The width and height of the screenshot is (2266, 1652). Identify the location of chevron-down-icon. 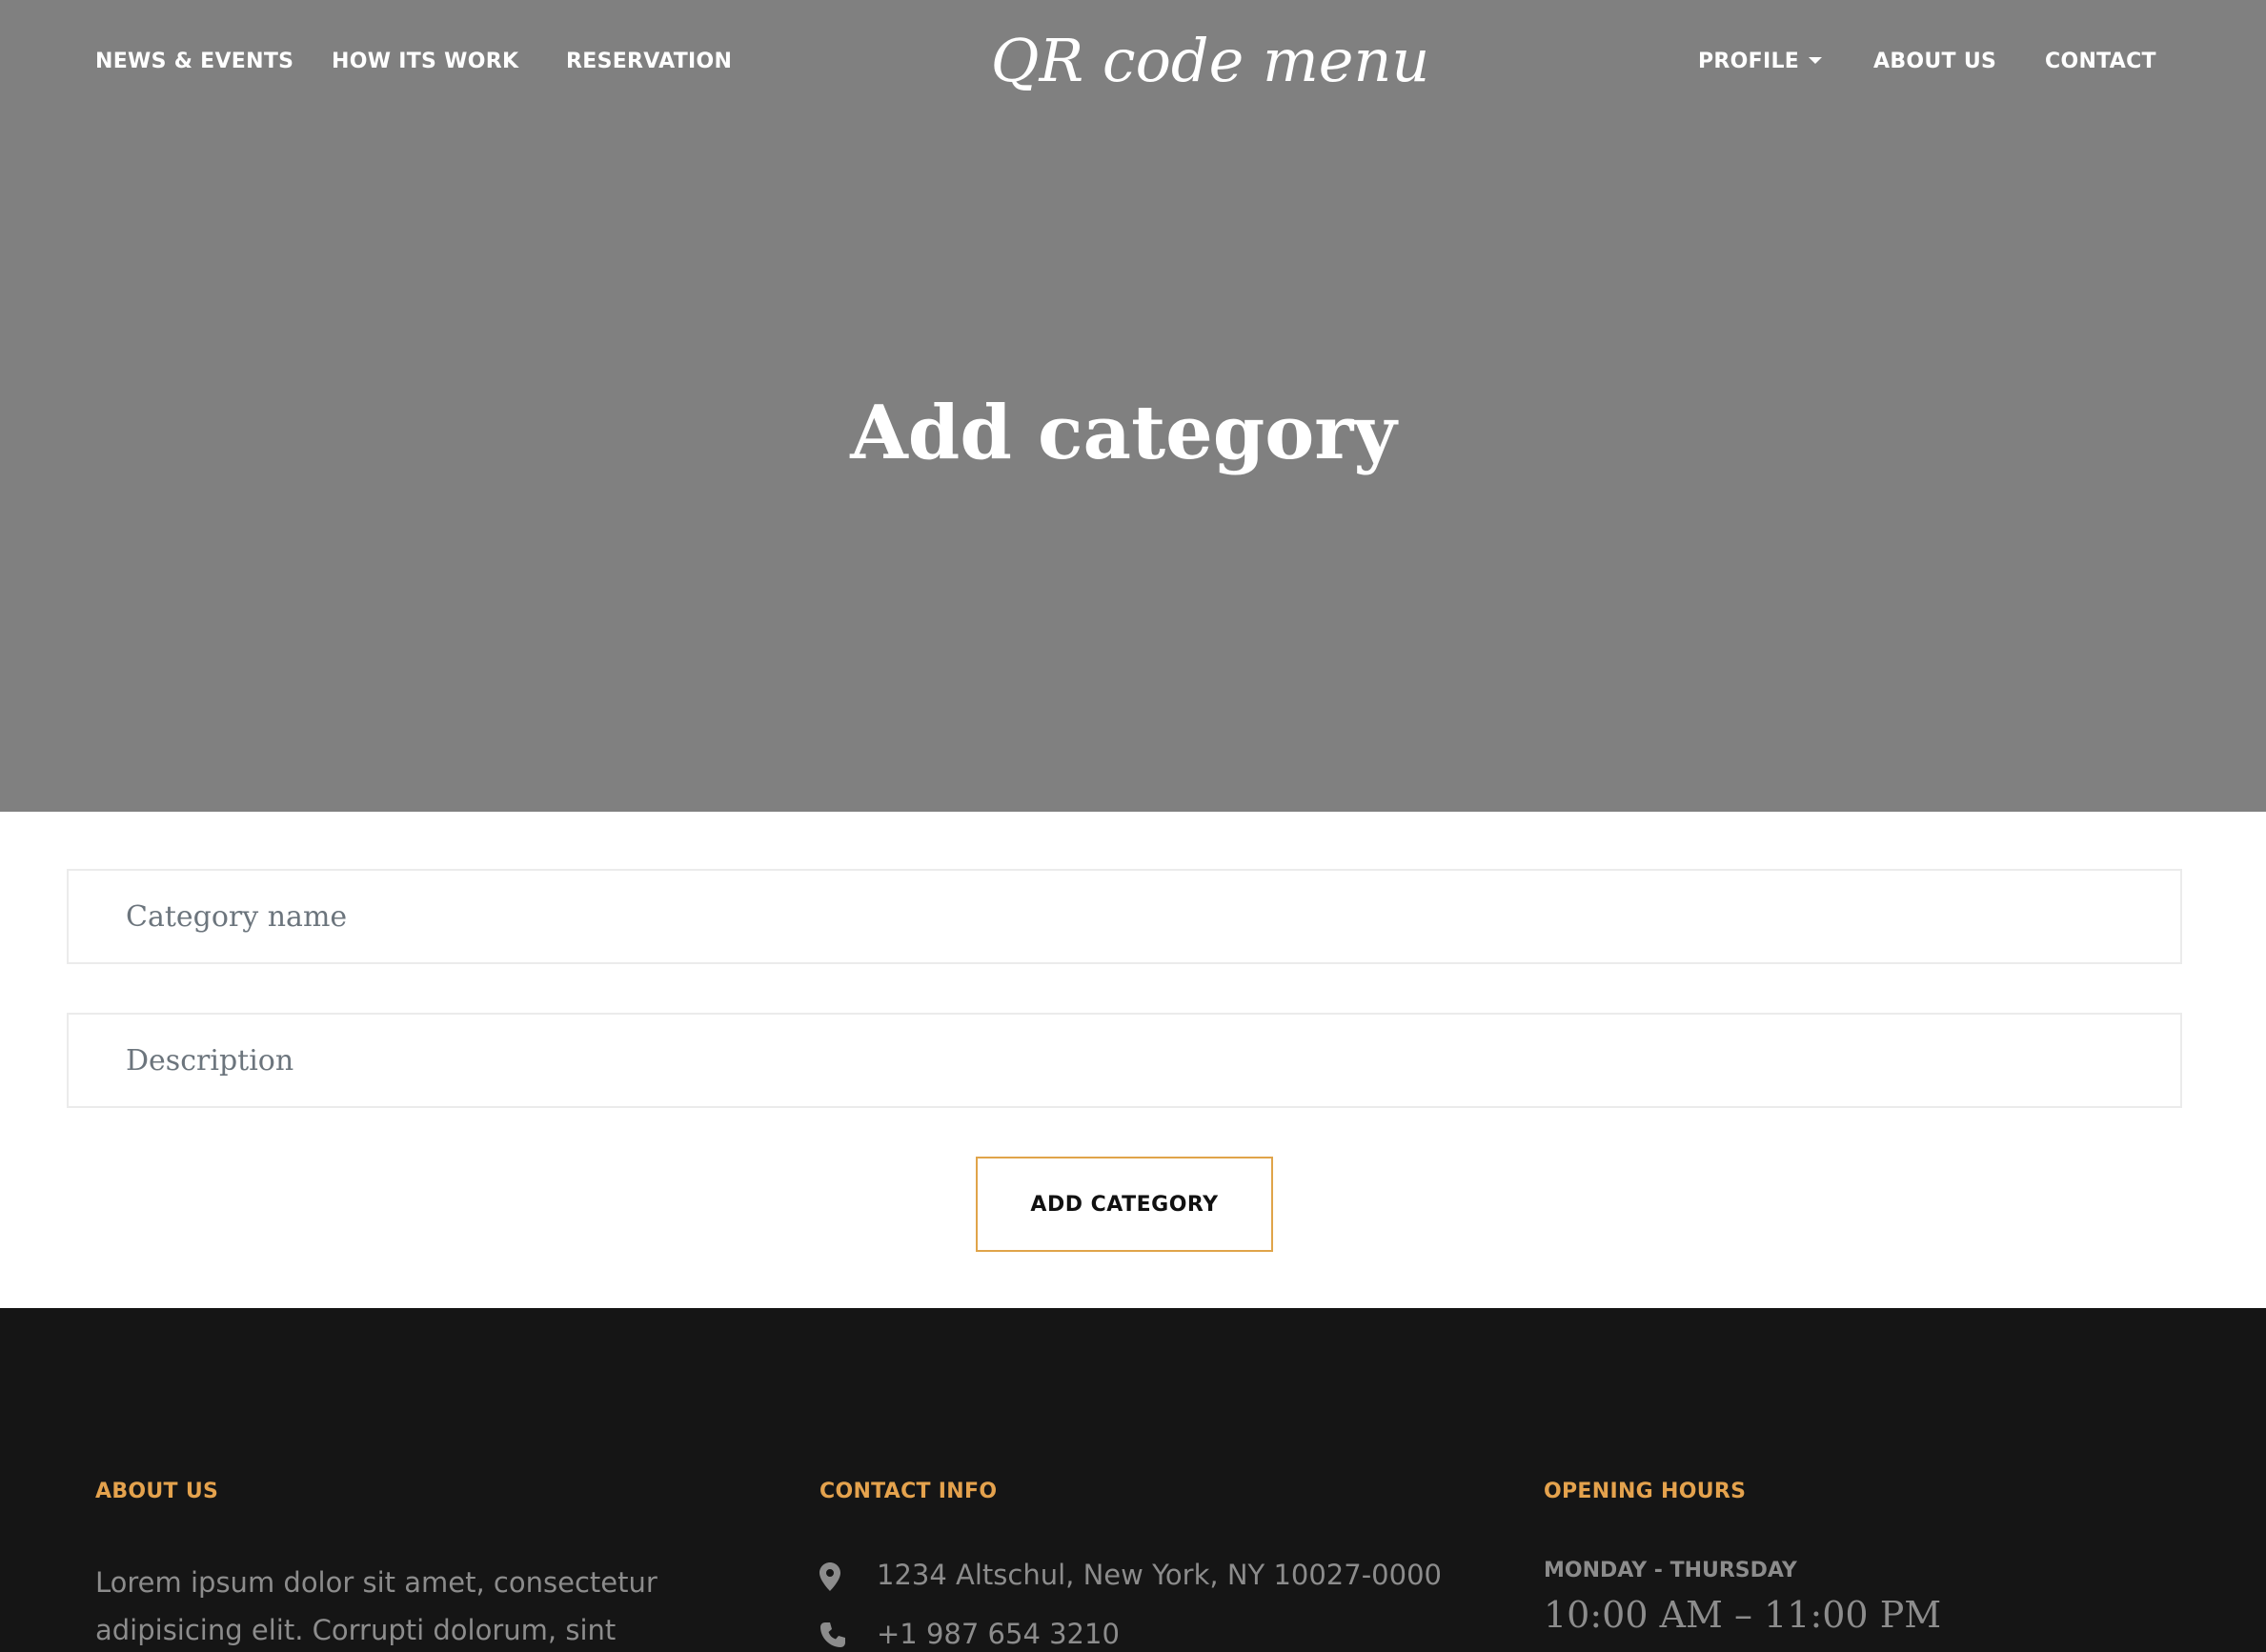
(1816, 60).